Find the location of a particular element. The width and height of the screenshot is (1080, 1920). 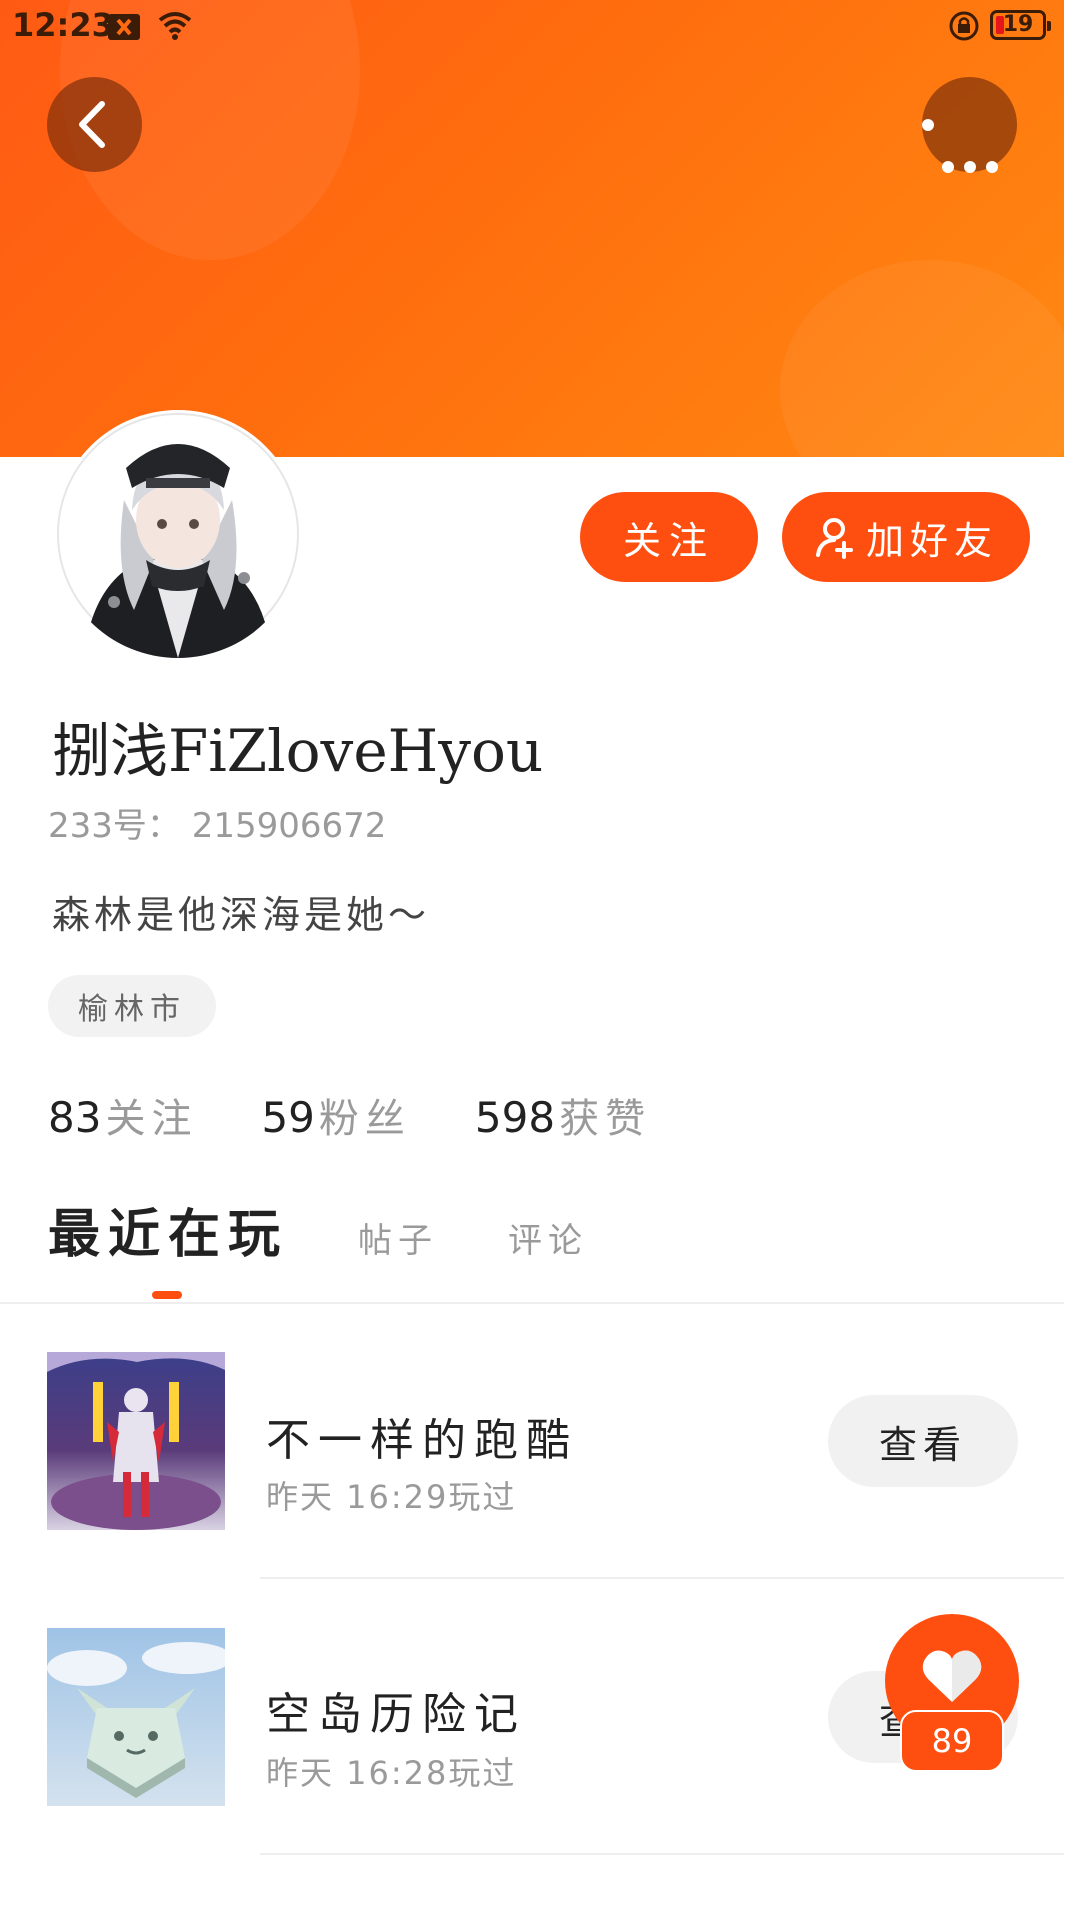

stats-row: 83 关注 59 粉丝 598 获赞 is located at coordinates (381, 1115).